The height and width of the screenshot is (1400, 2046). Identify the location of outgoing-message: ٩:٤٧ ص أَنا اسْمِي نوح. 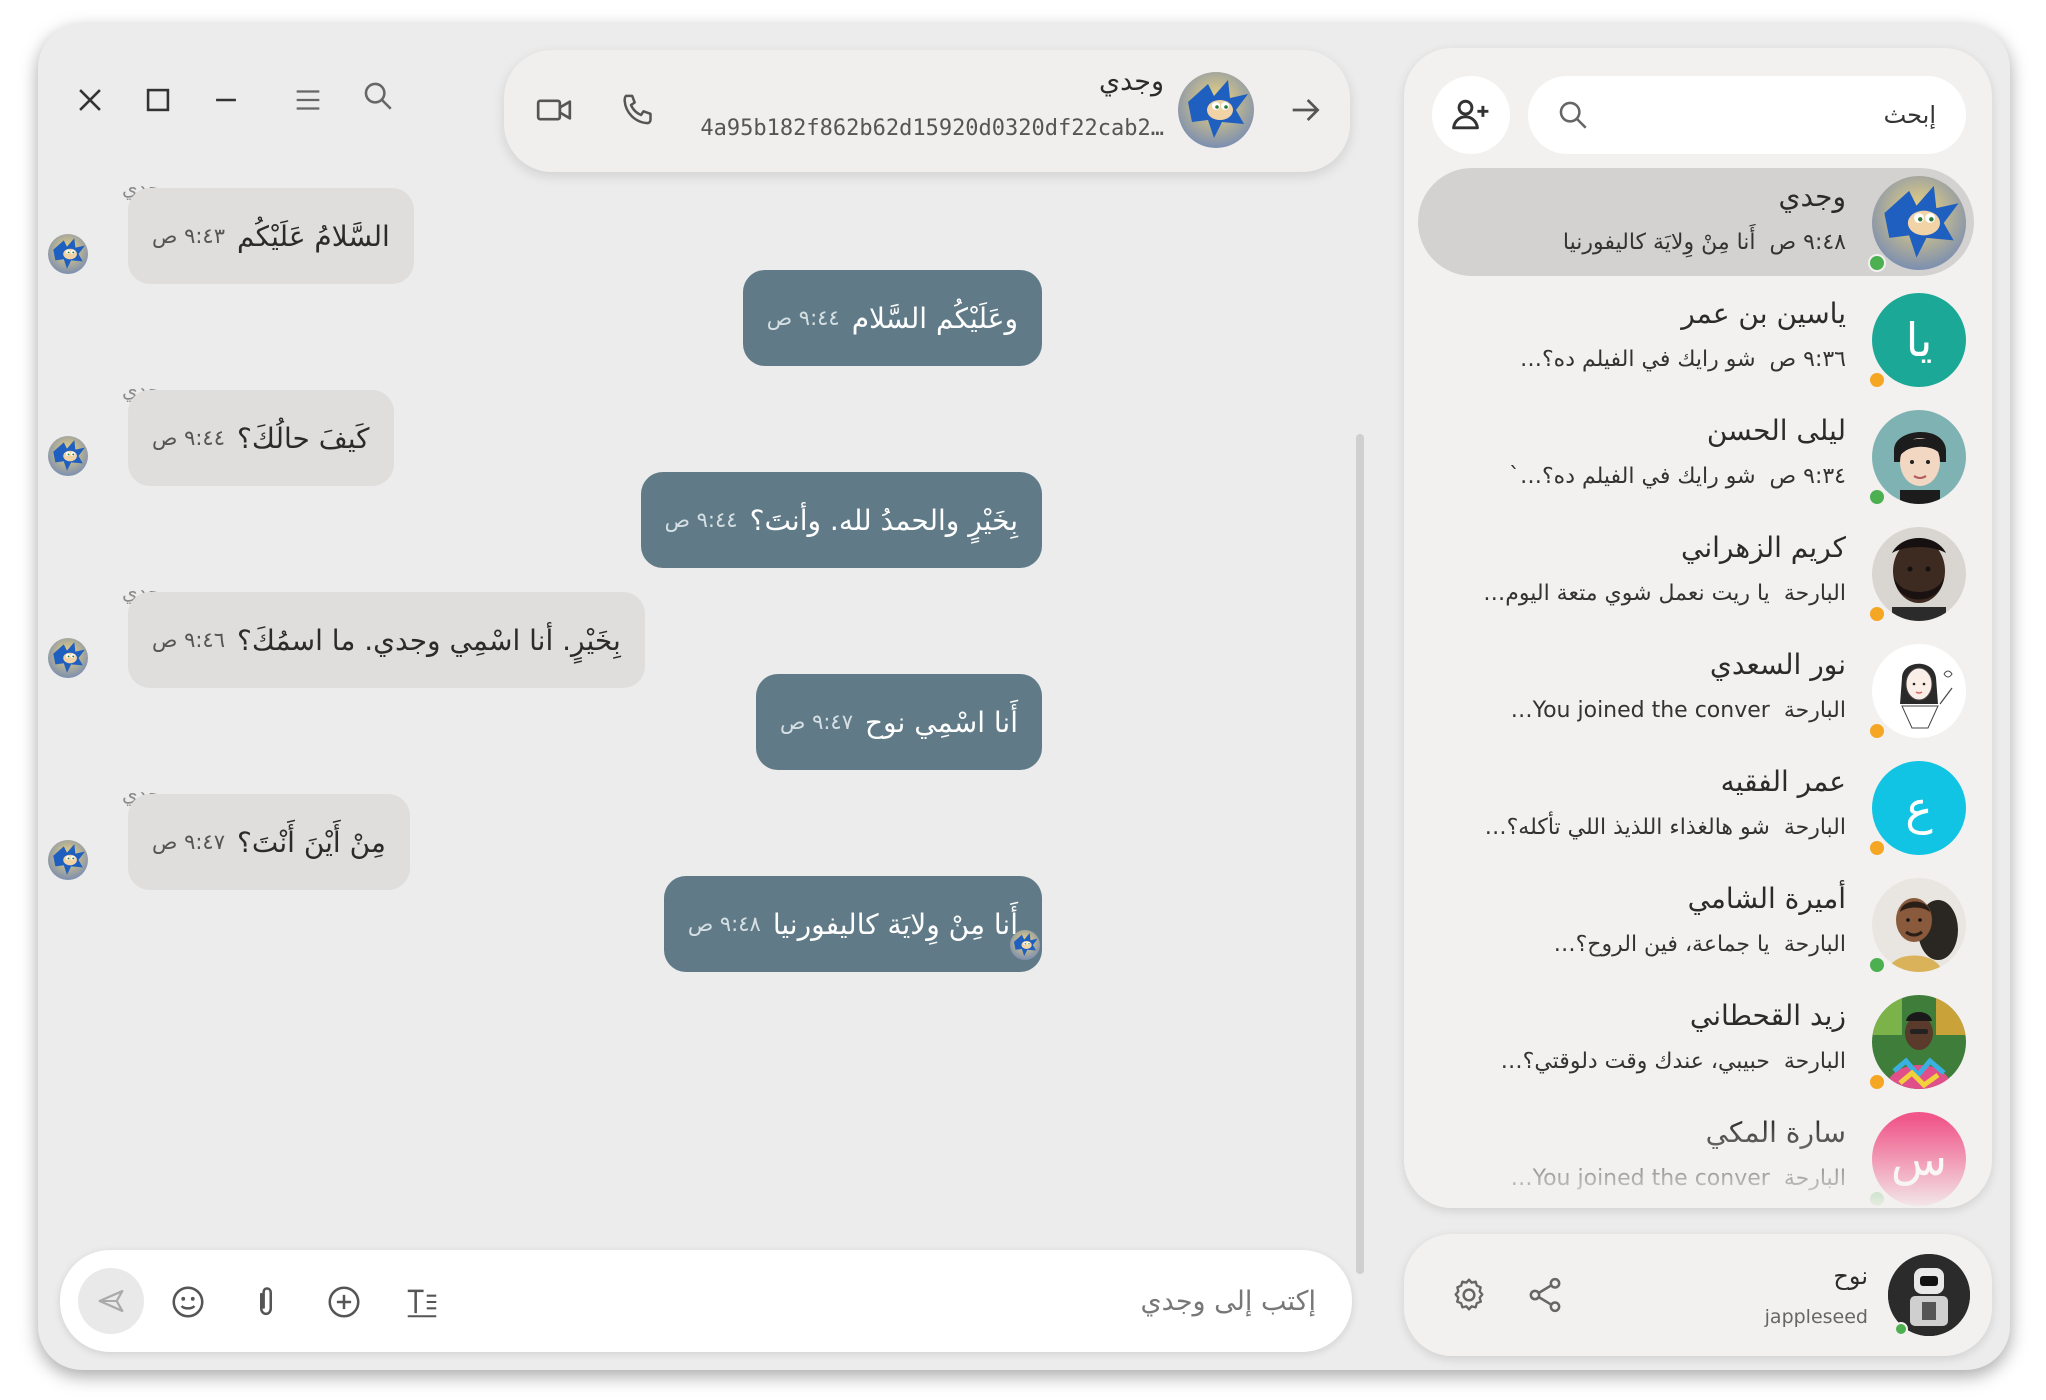
(898, 722).